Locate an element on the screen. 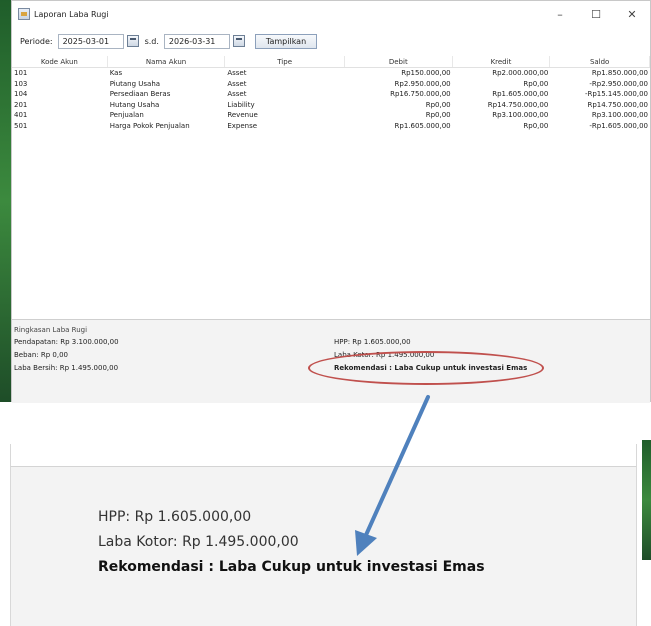 Image resolution: width=651 pixels, height=626 pixels. java-app-icon is located at coordinates (24, 14).